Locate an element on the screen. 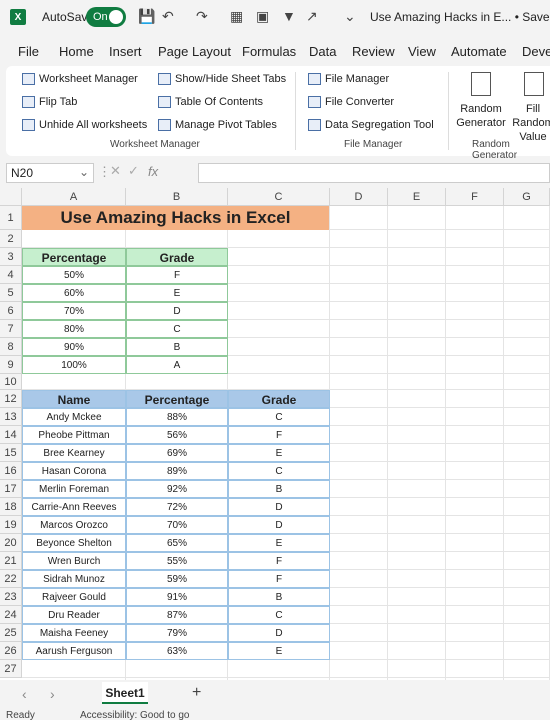 The width and height of the screenshot is (550, 720). column-header-b: B is located at coordinates (177, 197).